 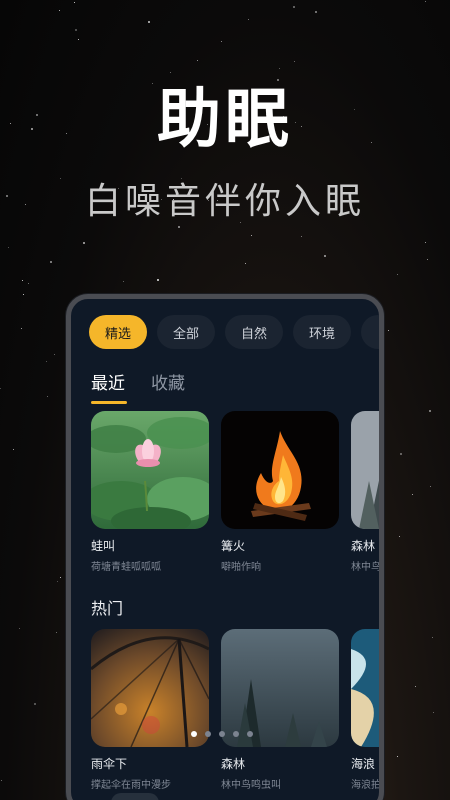 I want to click on category-chips: 精选 全部 自然 环境, so click(x=234, y=332).